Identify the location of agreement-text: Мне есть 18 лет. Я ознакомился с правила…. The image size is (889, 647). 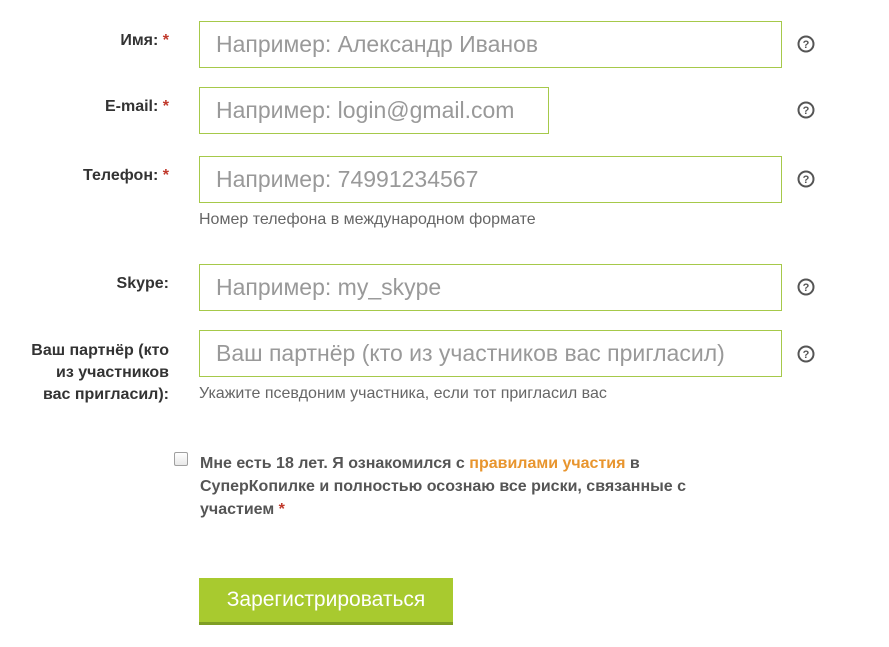
(485, 486).